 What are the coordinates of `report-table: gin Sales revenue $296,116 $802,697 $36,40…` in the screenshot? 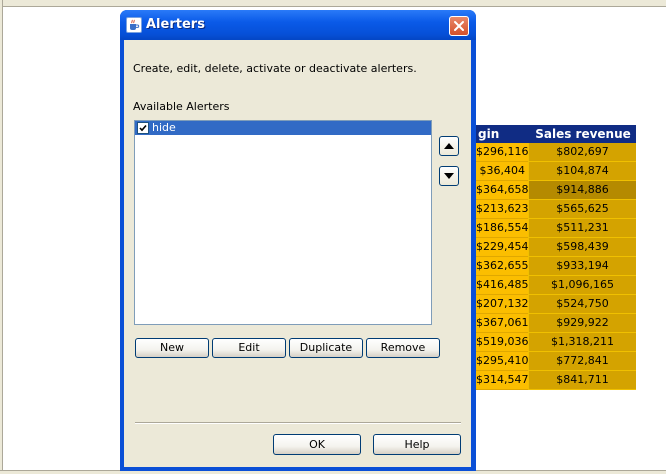 It's located at (556, 257).